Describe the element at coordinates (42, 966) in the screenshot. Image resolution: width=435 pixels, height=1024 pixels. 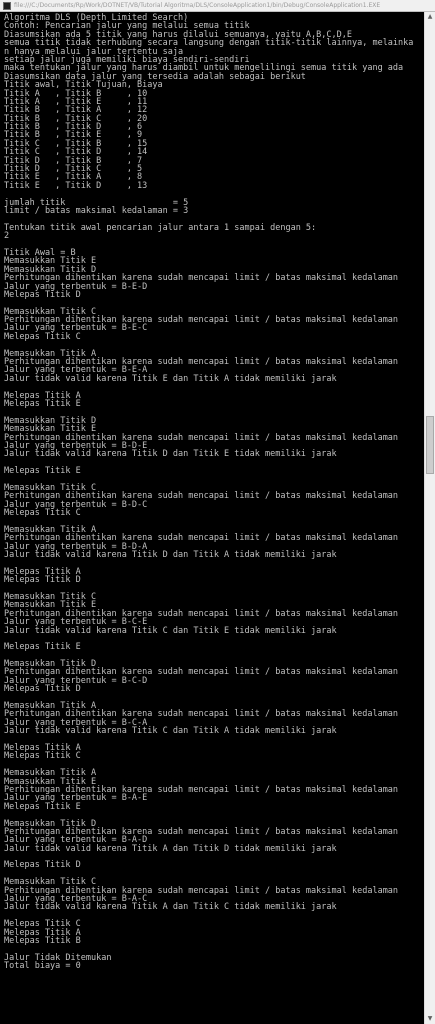
I see `console-line: Total biaya = 0` at that location.